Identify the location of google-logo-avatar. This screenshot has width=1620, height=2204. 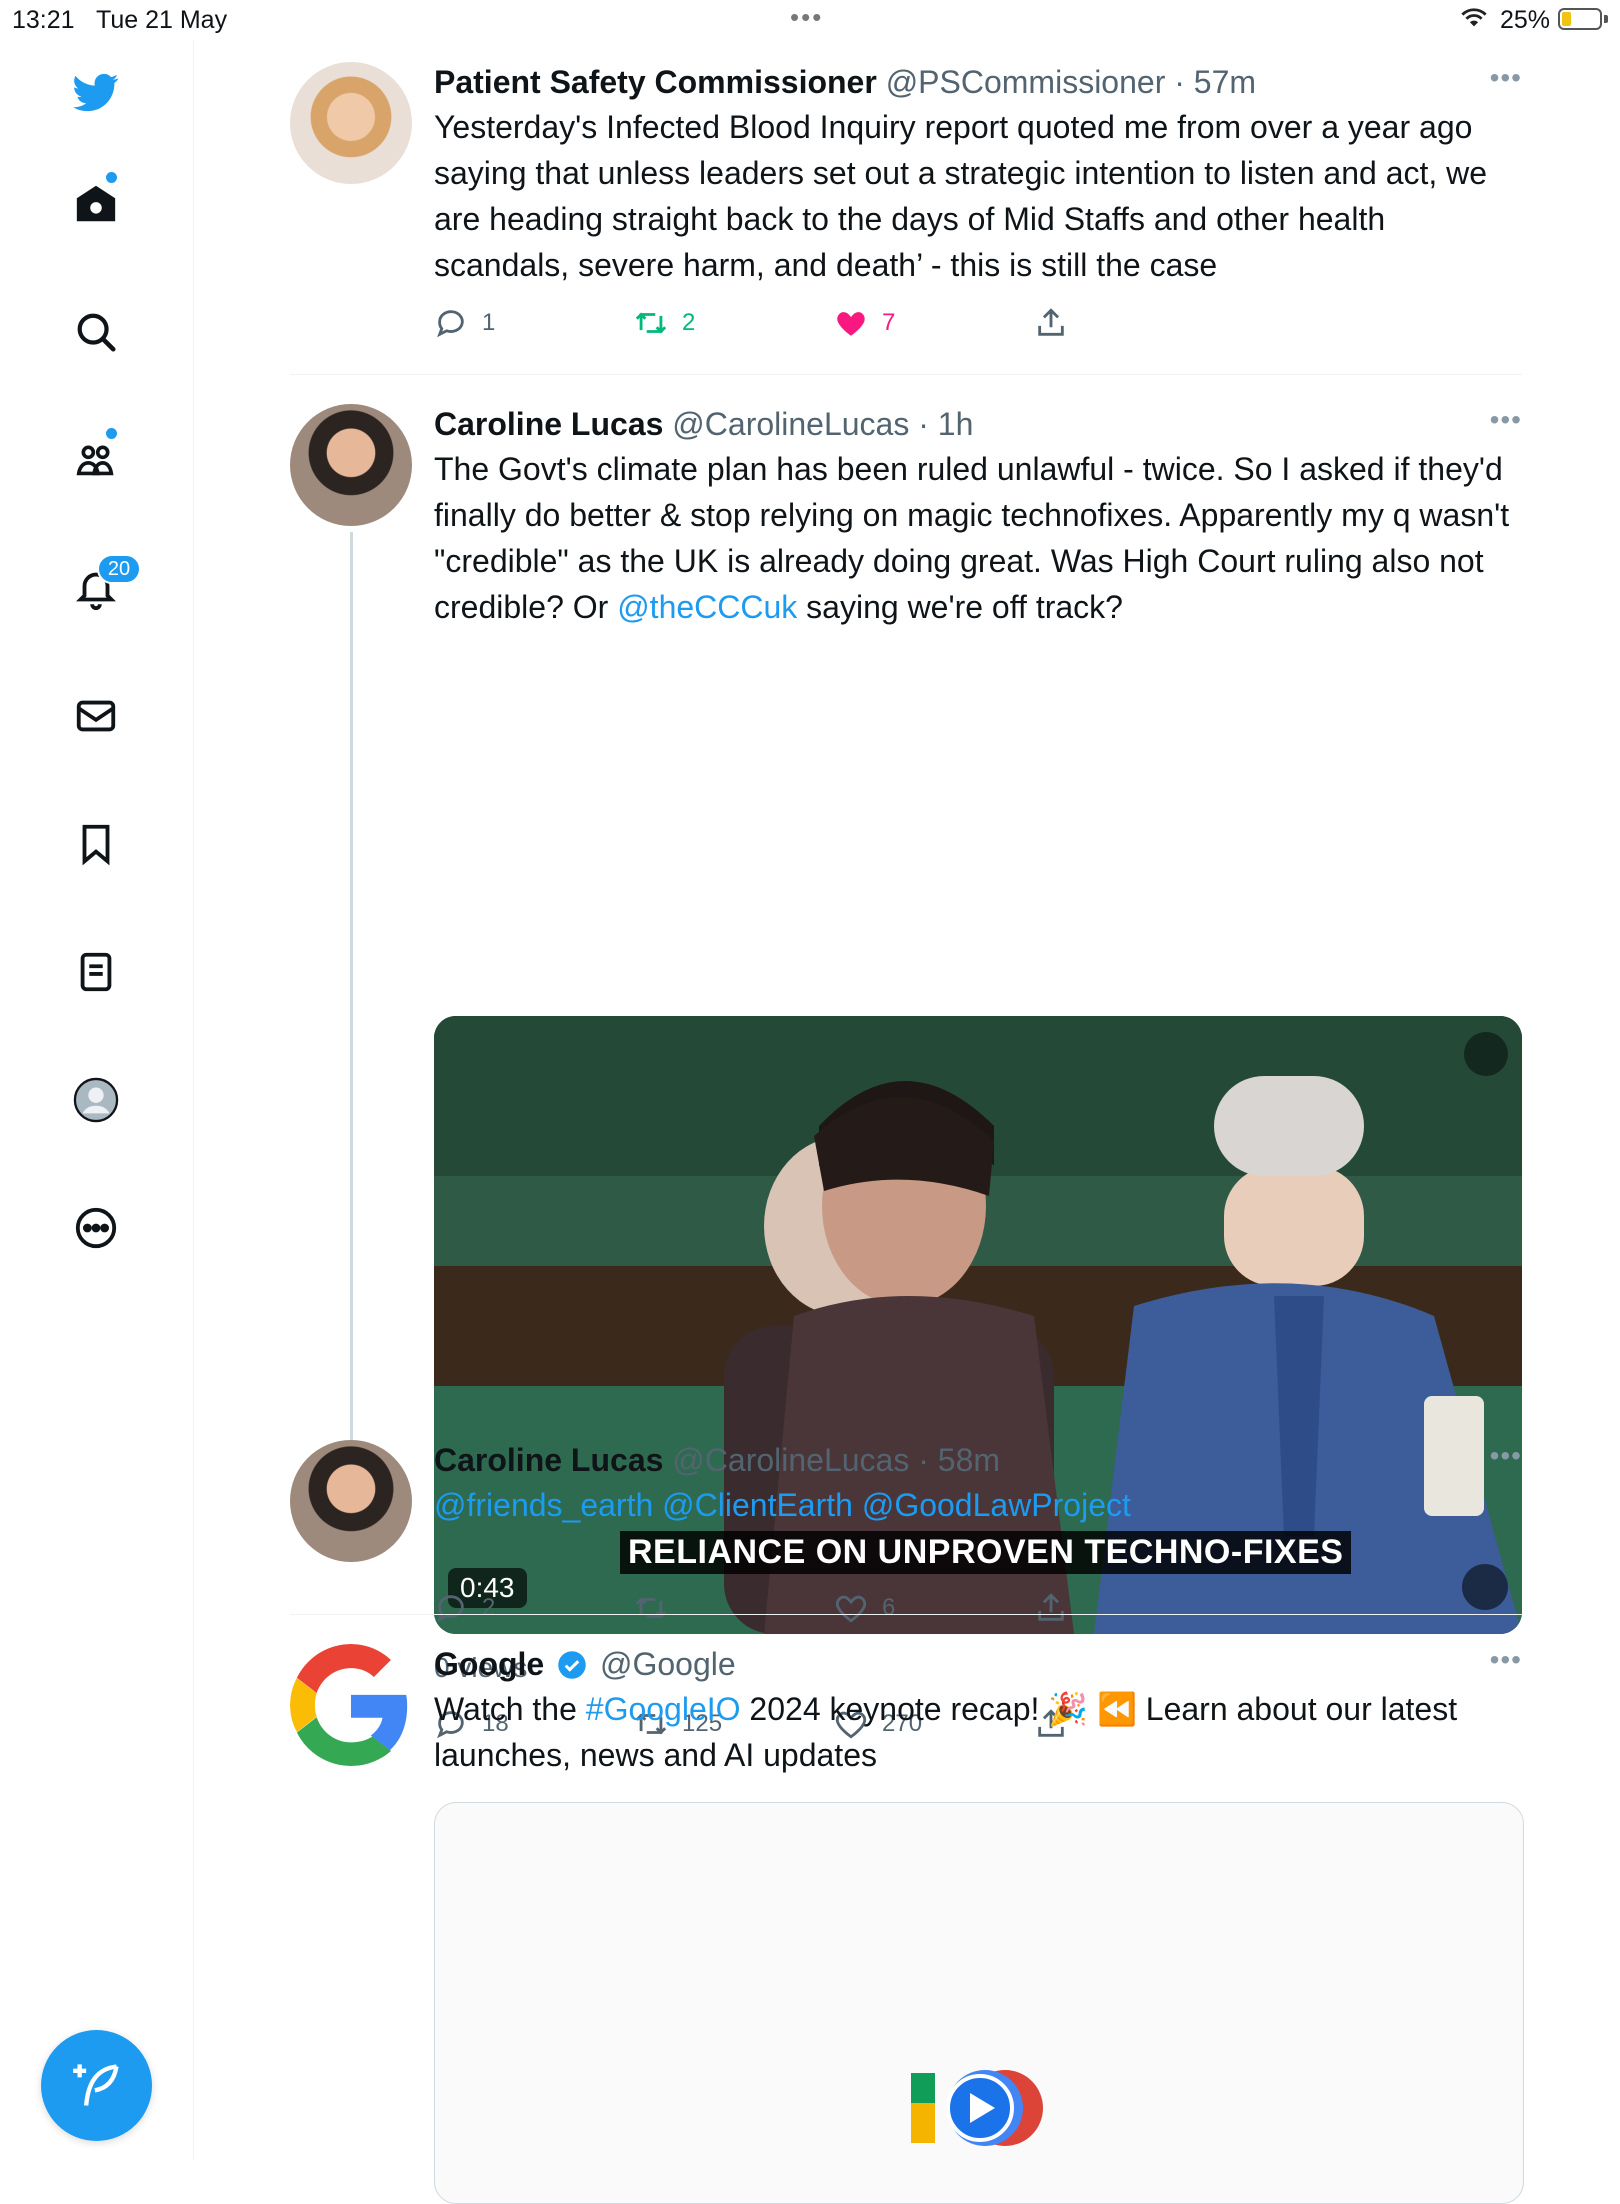
(351, 1705).